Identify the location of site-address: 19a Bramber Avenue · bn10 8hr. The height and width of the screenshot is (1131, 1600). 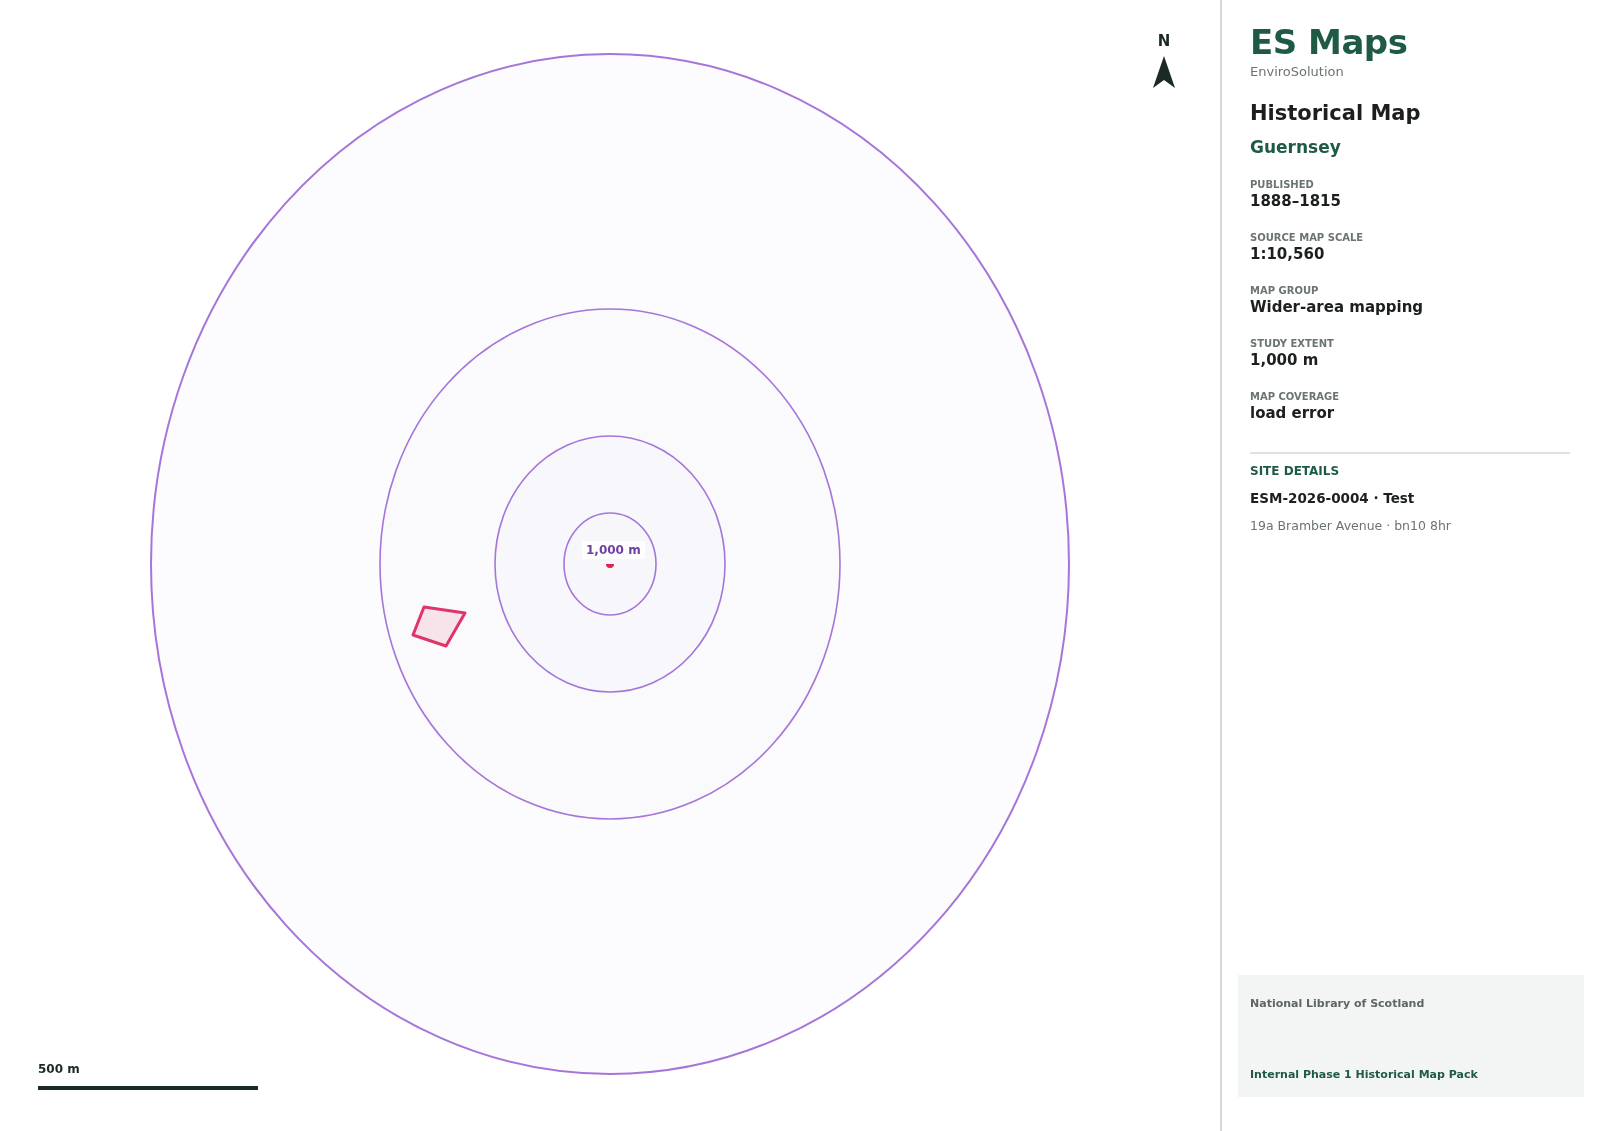
(1351, 525).